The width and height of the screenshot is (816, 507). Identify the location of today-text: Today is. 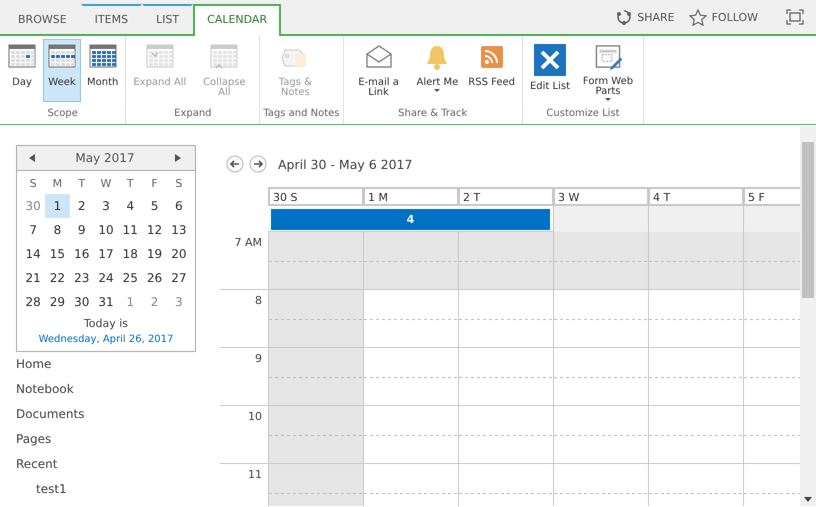
(106, 323).